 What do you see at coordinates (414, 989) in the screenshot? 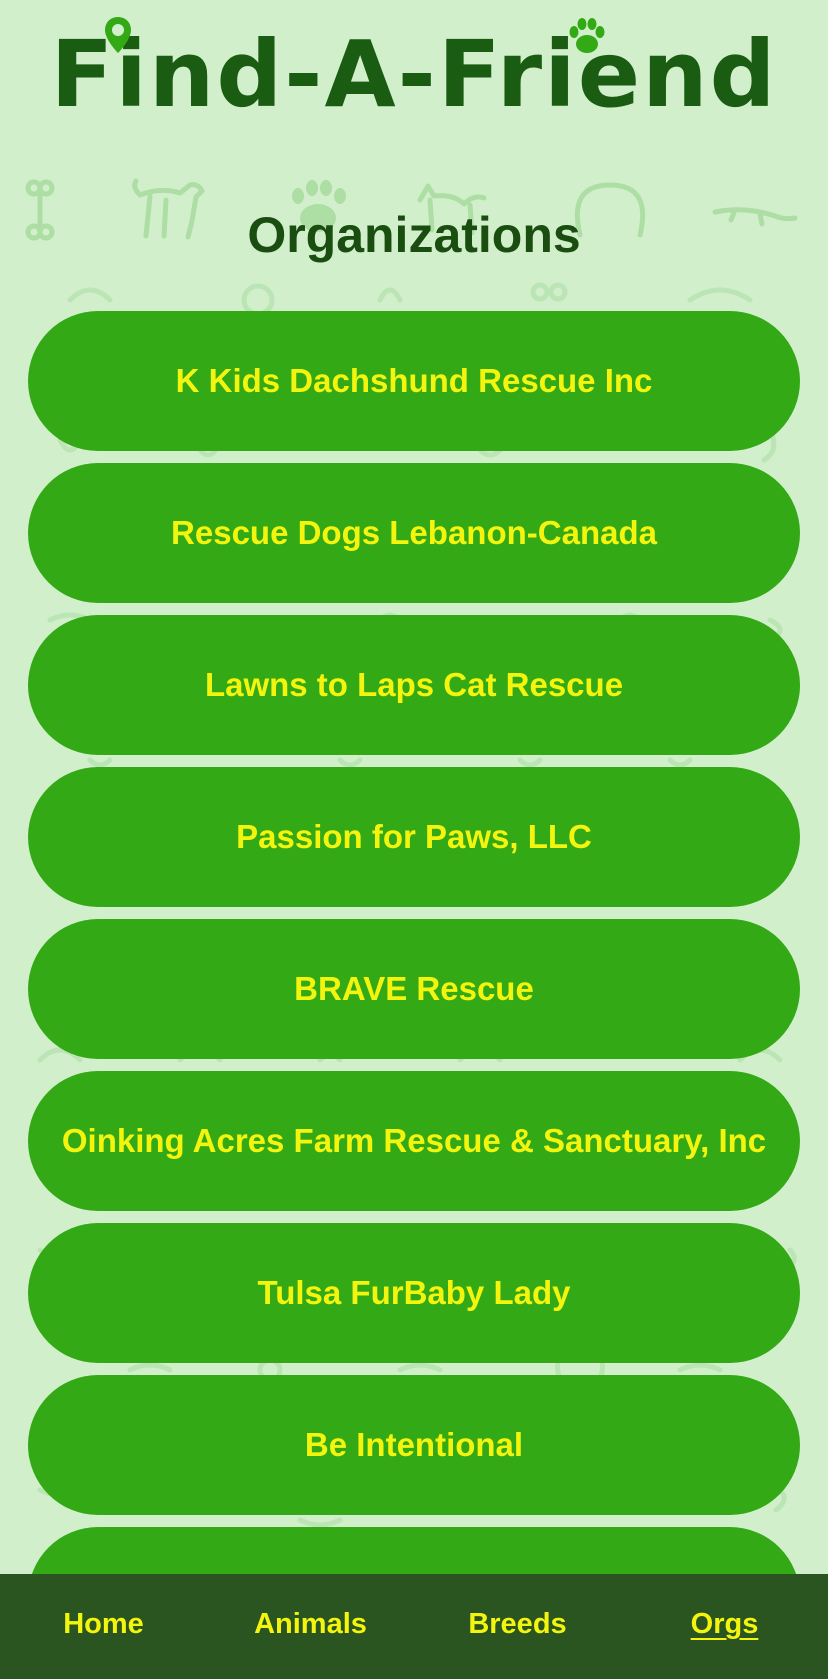
I see `organization-button: BRAVE Rescue` at bounding box center [414, 989].